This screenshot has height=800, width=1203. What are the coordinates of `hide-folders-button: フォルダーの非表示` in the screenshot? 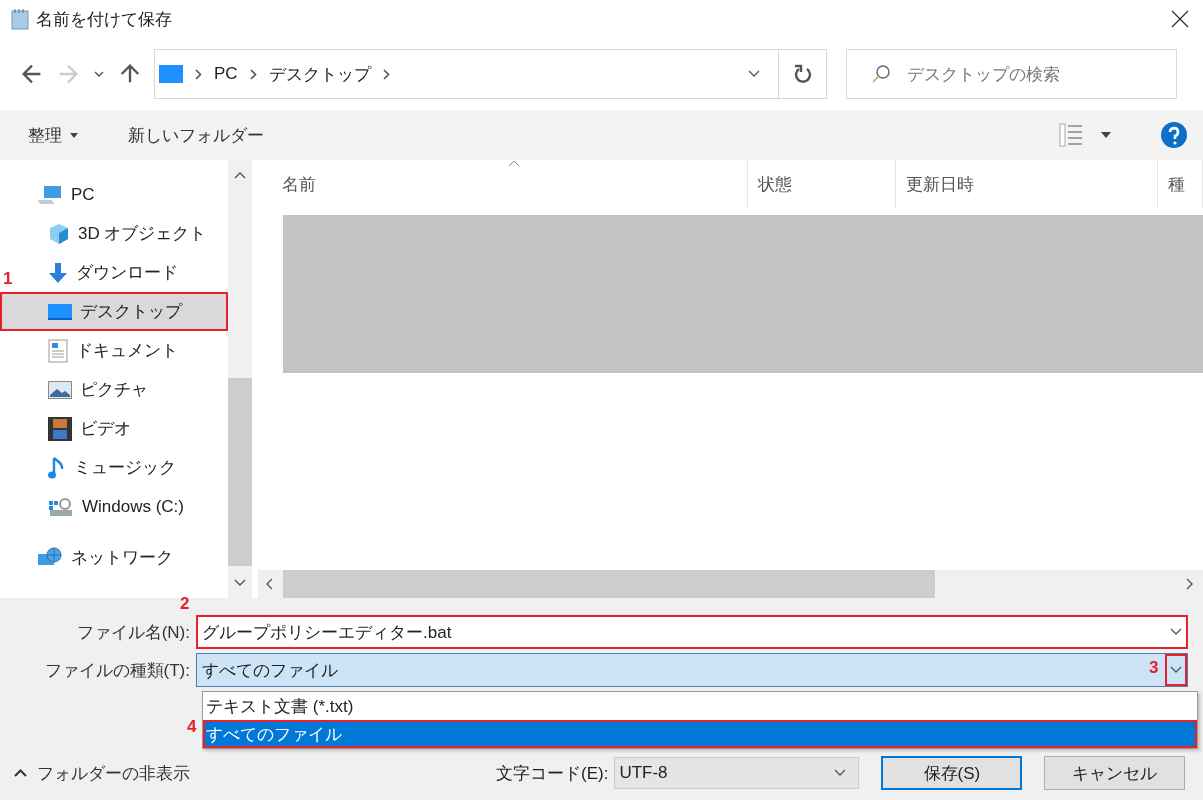 It's located at (102, 773).